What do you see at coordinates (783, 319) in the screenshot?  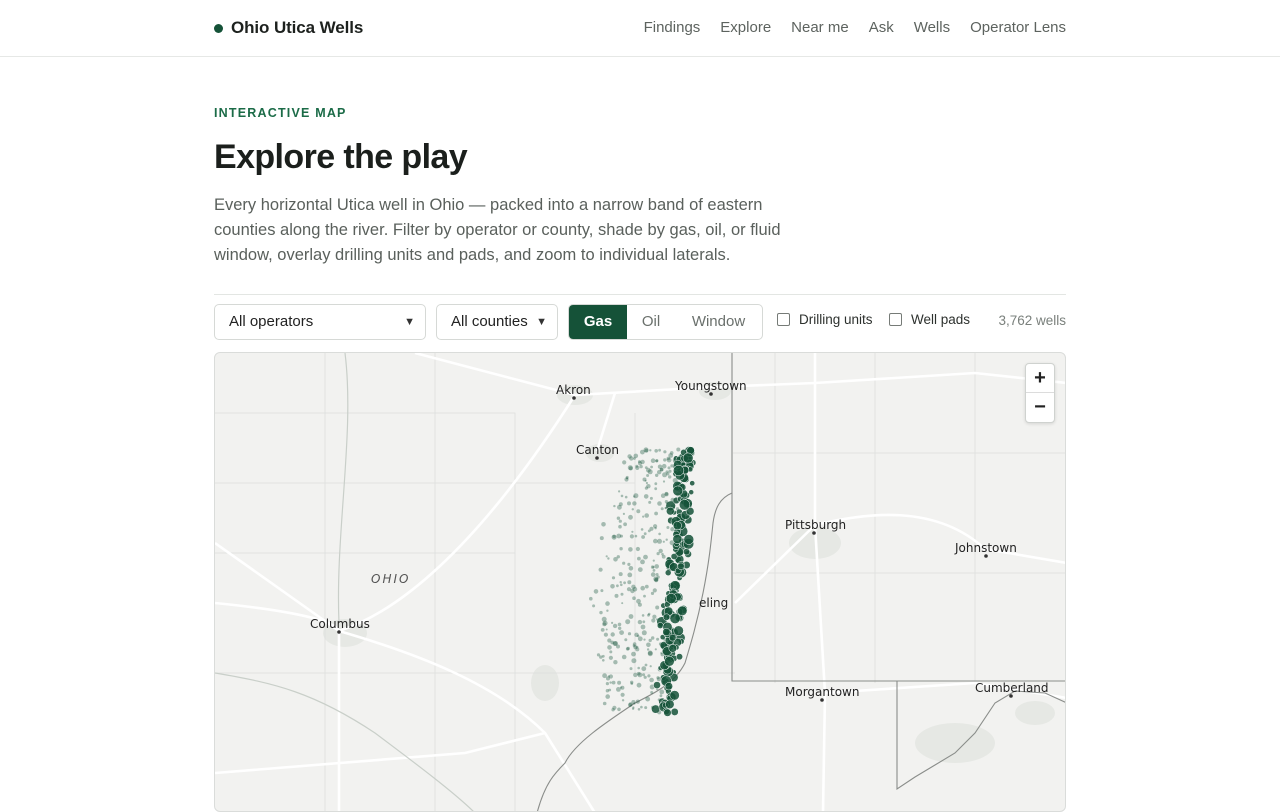 I see `drilling-units-checkbox` at bounding box center [783, 319].